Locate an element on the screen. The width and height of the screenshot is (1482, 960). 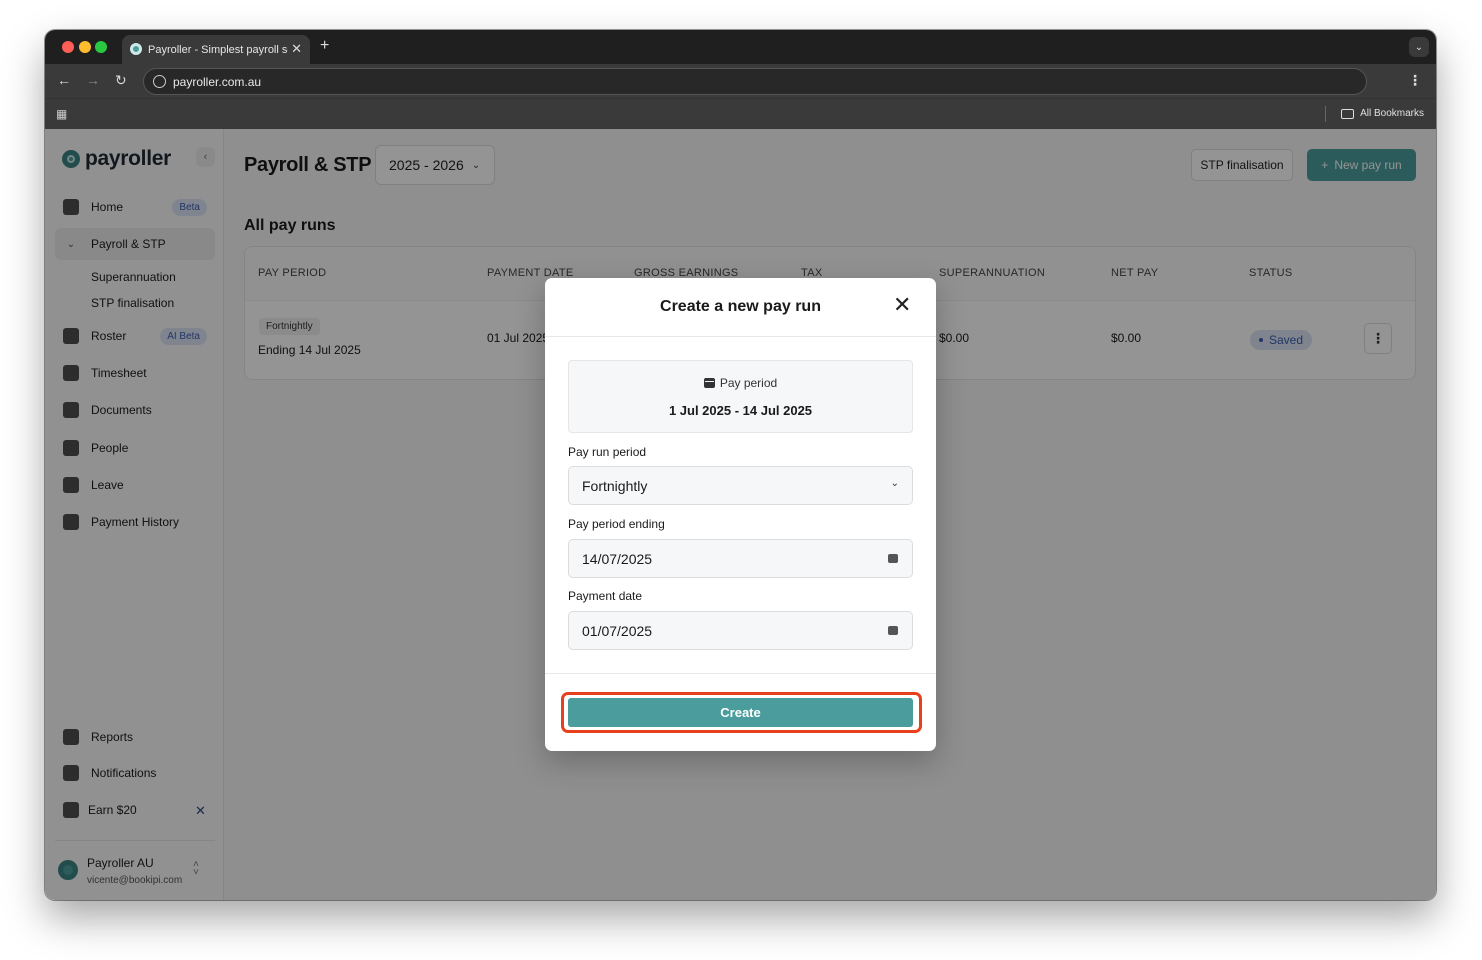
modal-title: Create a new pay run is located at coordinates (740, 306).